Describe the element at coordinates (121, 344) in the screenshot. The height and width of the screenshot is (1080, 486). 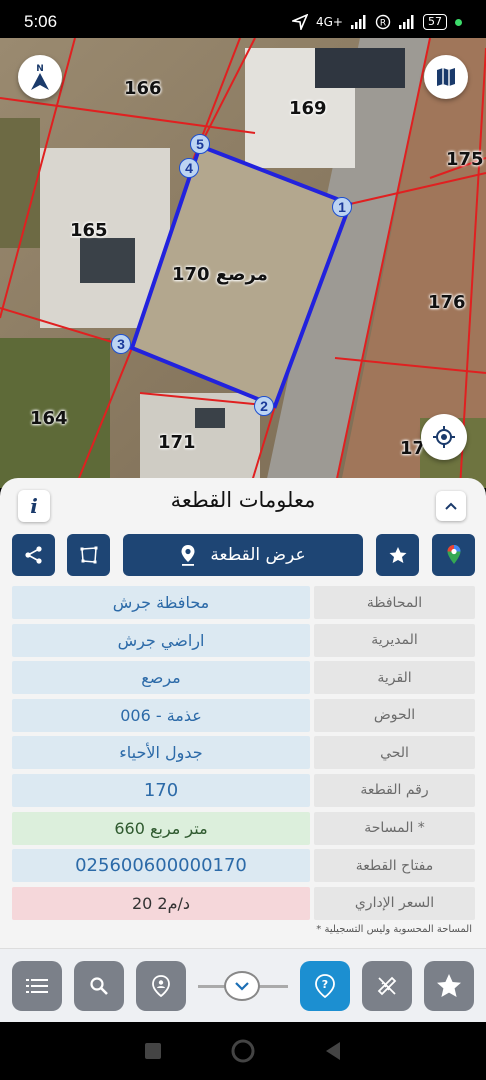
I see `vertex-3: 3` at that location.